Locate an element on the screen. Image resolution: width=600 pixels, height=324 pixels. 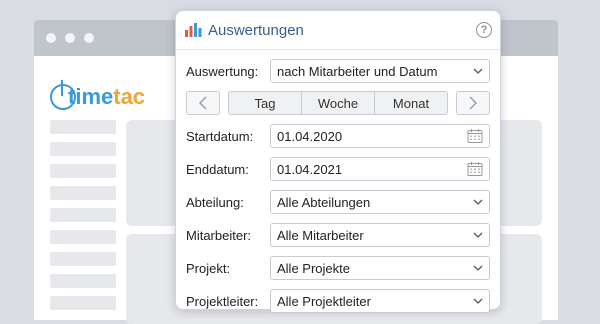
tab-month: Monat is located at coordinates (410, 103).